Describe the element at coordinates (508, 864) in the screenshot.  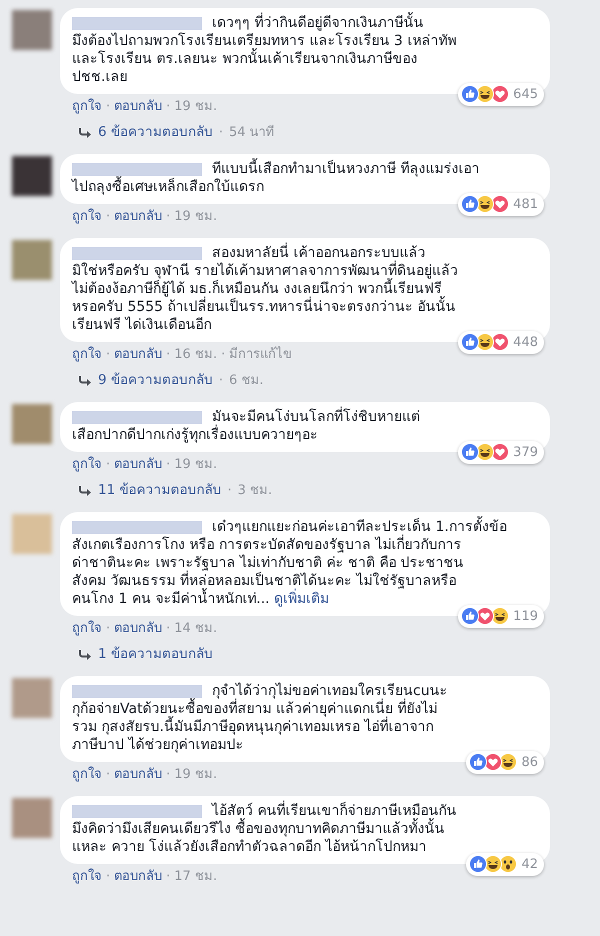
I see `surprised-face-icon` at that location.